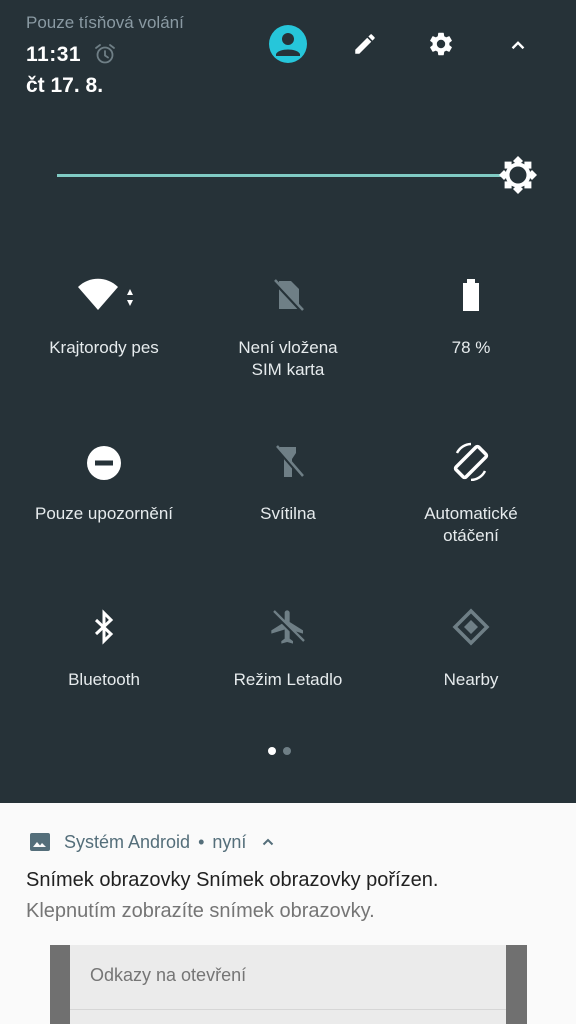 Image resolution: width=576 pixels, height=1024 pixels. I want to click on collapse-icon, so click(518, 44).